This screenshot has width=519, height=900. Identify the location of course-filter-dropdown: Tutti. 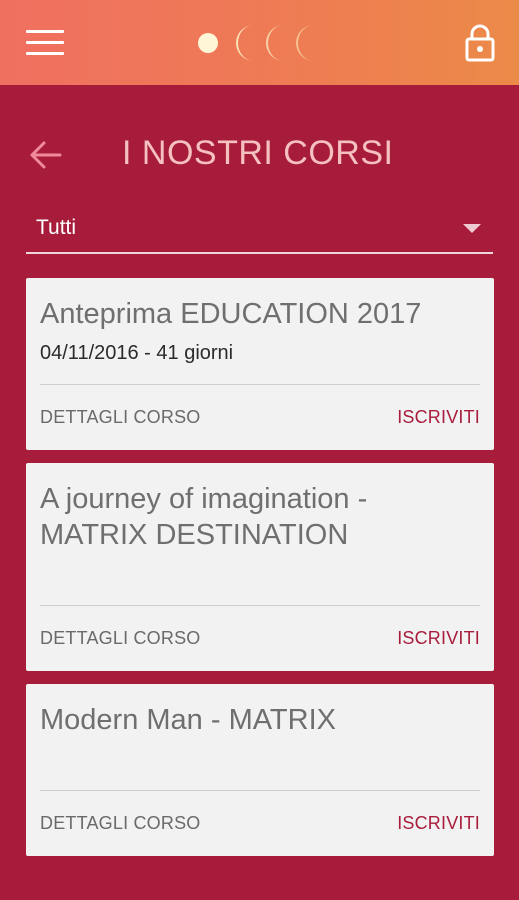
(259, 229).